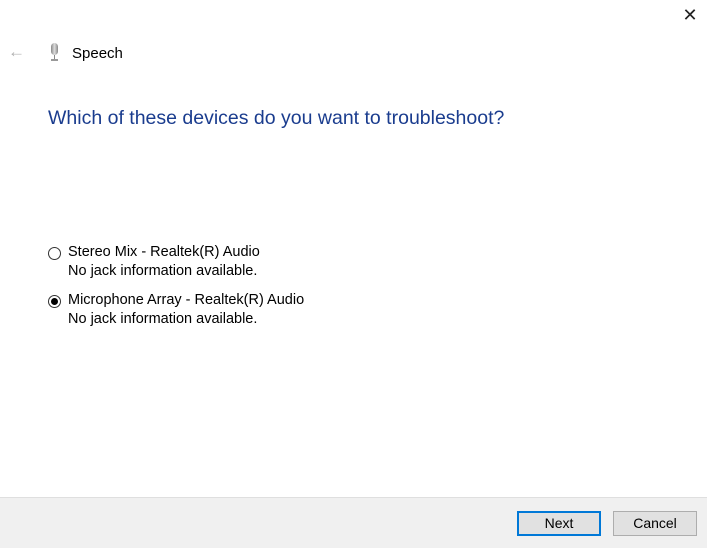 This screenshot has height=548, width=707. What do you see at coordinates (97, 53) in the screenshot?
I see `window-title: Speech` at bounding box center [97, 53].